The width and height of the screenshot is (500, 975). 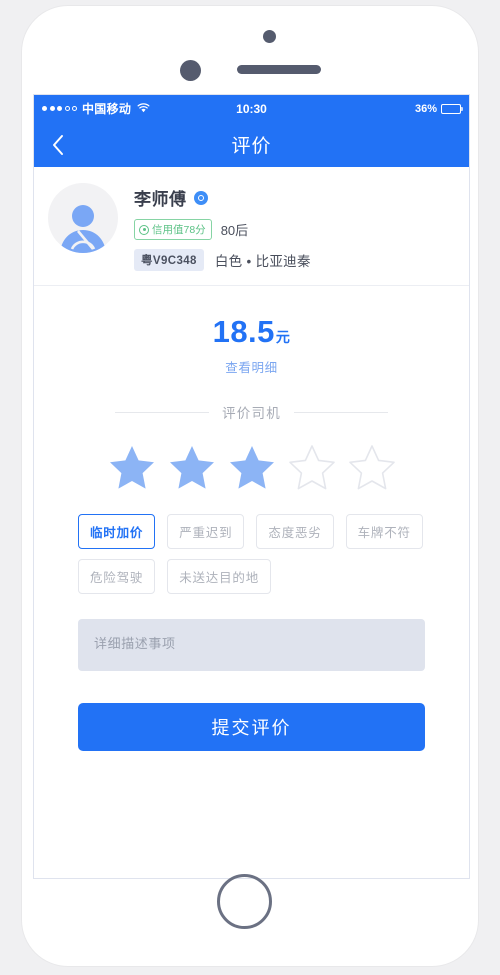 I want to click on battery-icon, so click(x=452, y=108).